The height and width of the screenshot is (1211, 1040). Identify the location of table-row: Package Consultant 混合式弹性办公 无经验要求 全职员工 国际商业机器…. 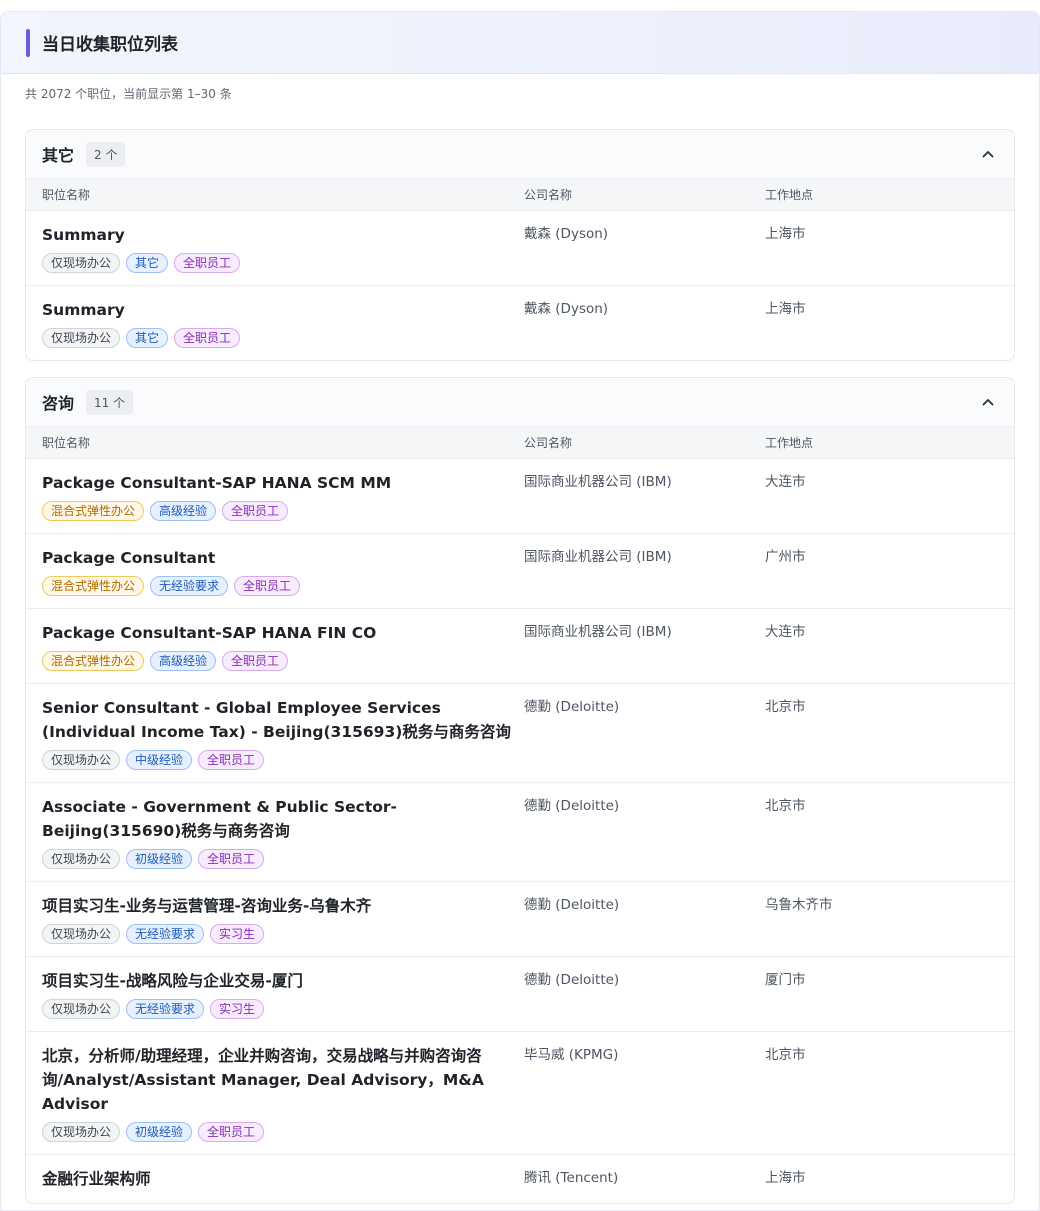
(520, 571).